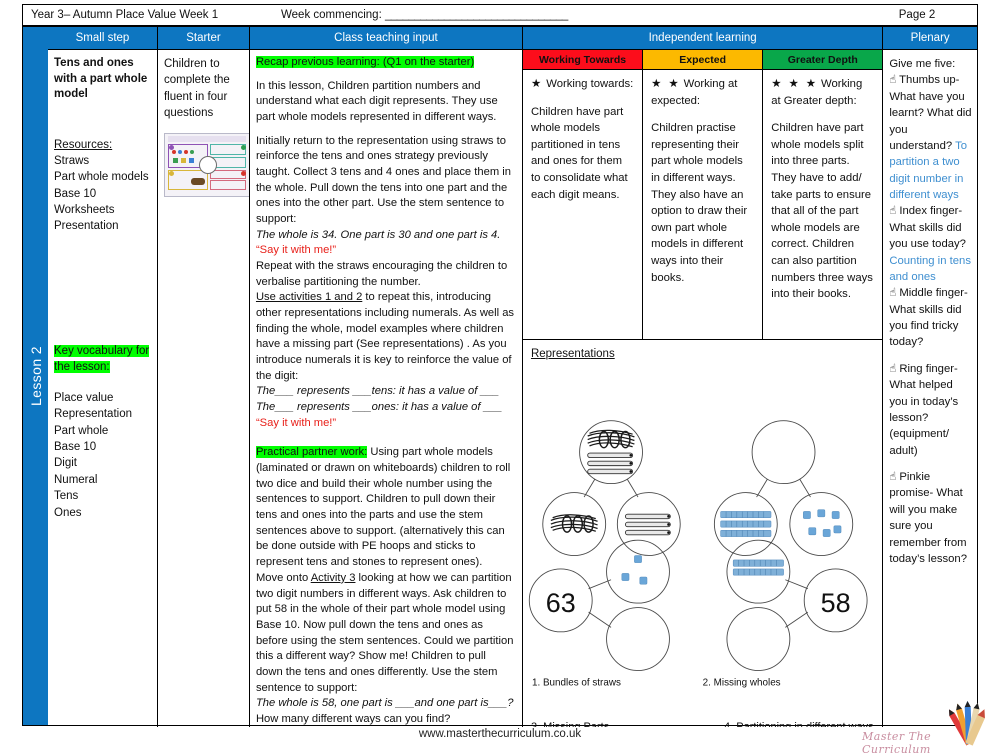  I want to click on column-header-independent-learning: Independent learning, so click(703, 38).